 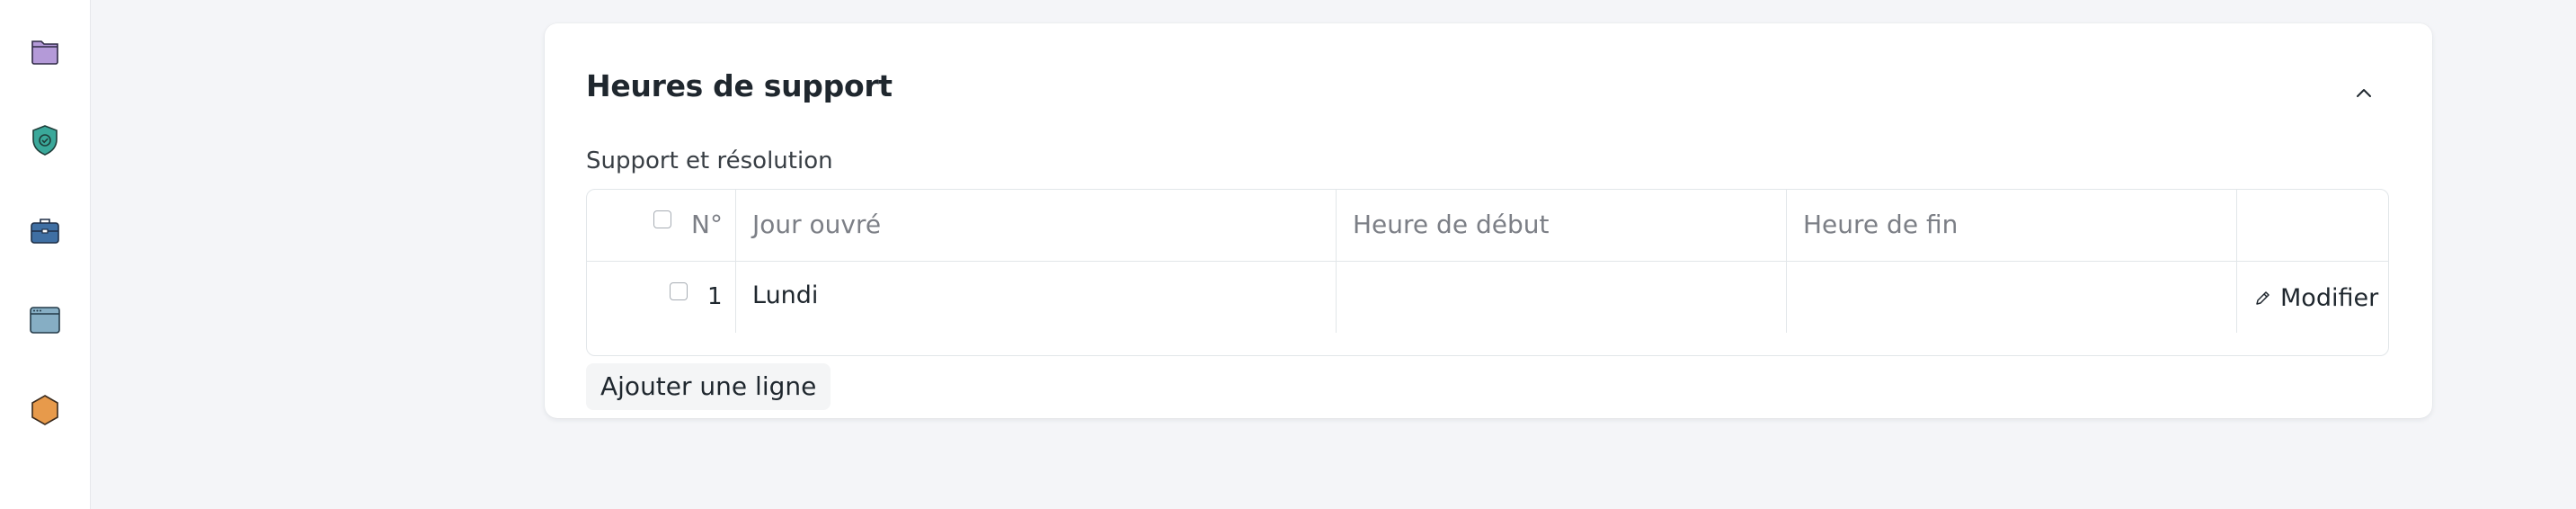 I want to click on header-cell-no: N°, so click(x=661, y=225).